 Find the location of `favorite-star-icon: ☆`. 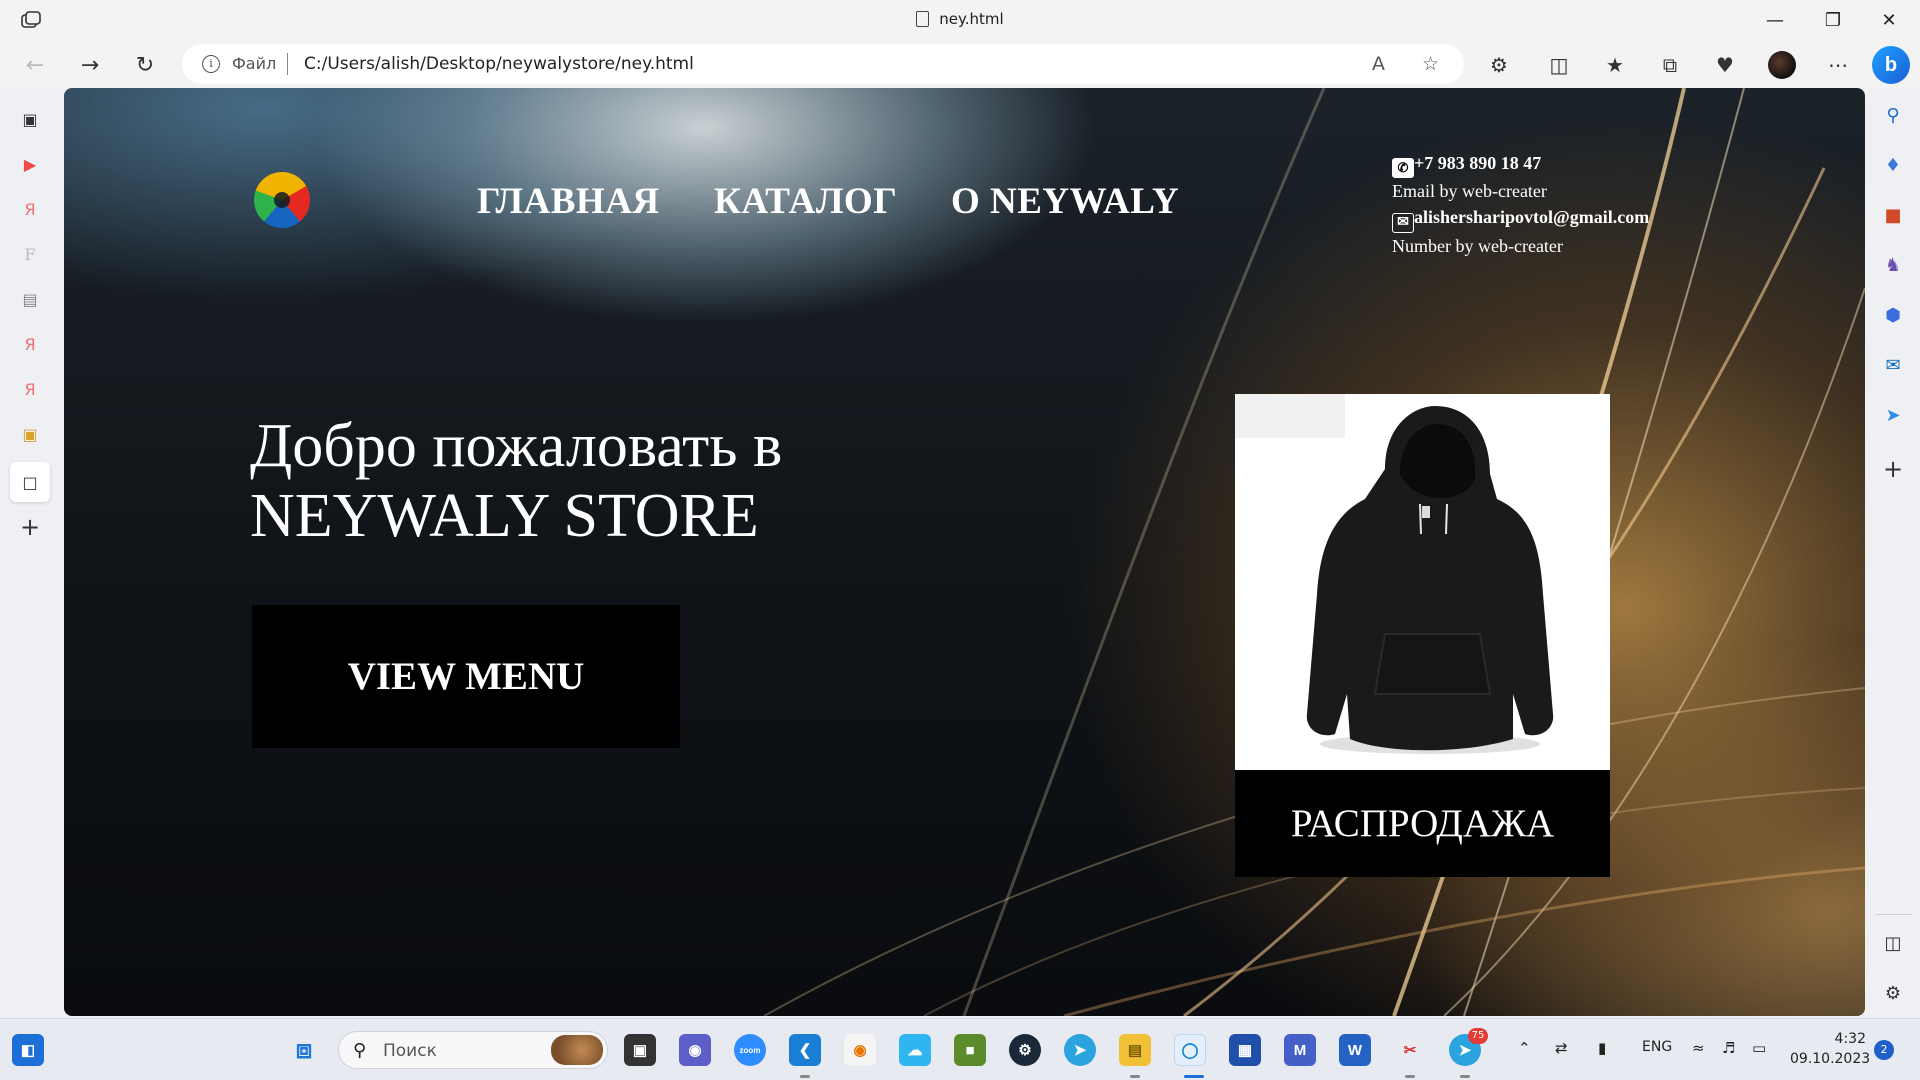

favorite-star-icon: ☆ is located at coordinates (1430, 64).